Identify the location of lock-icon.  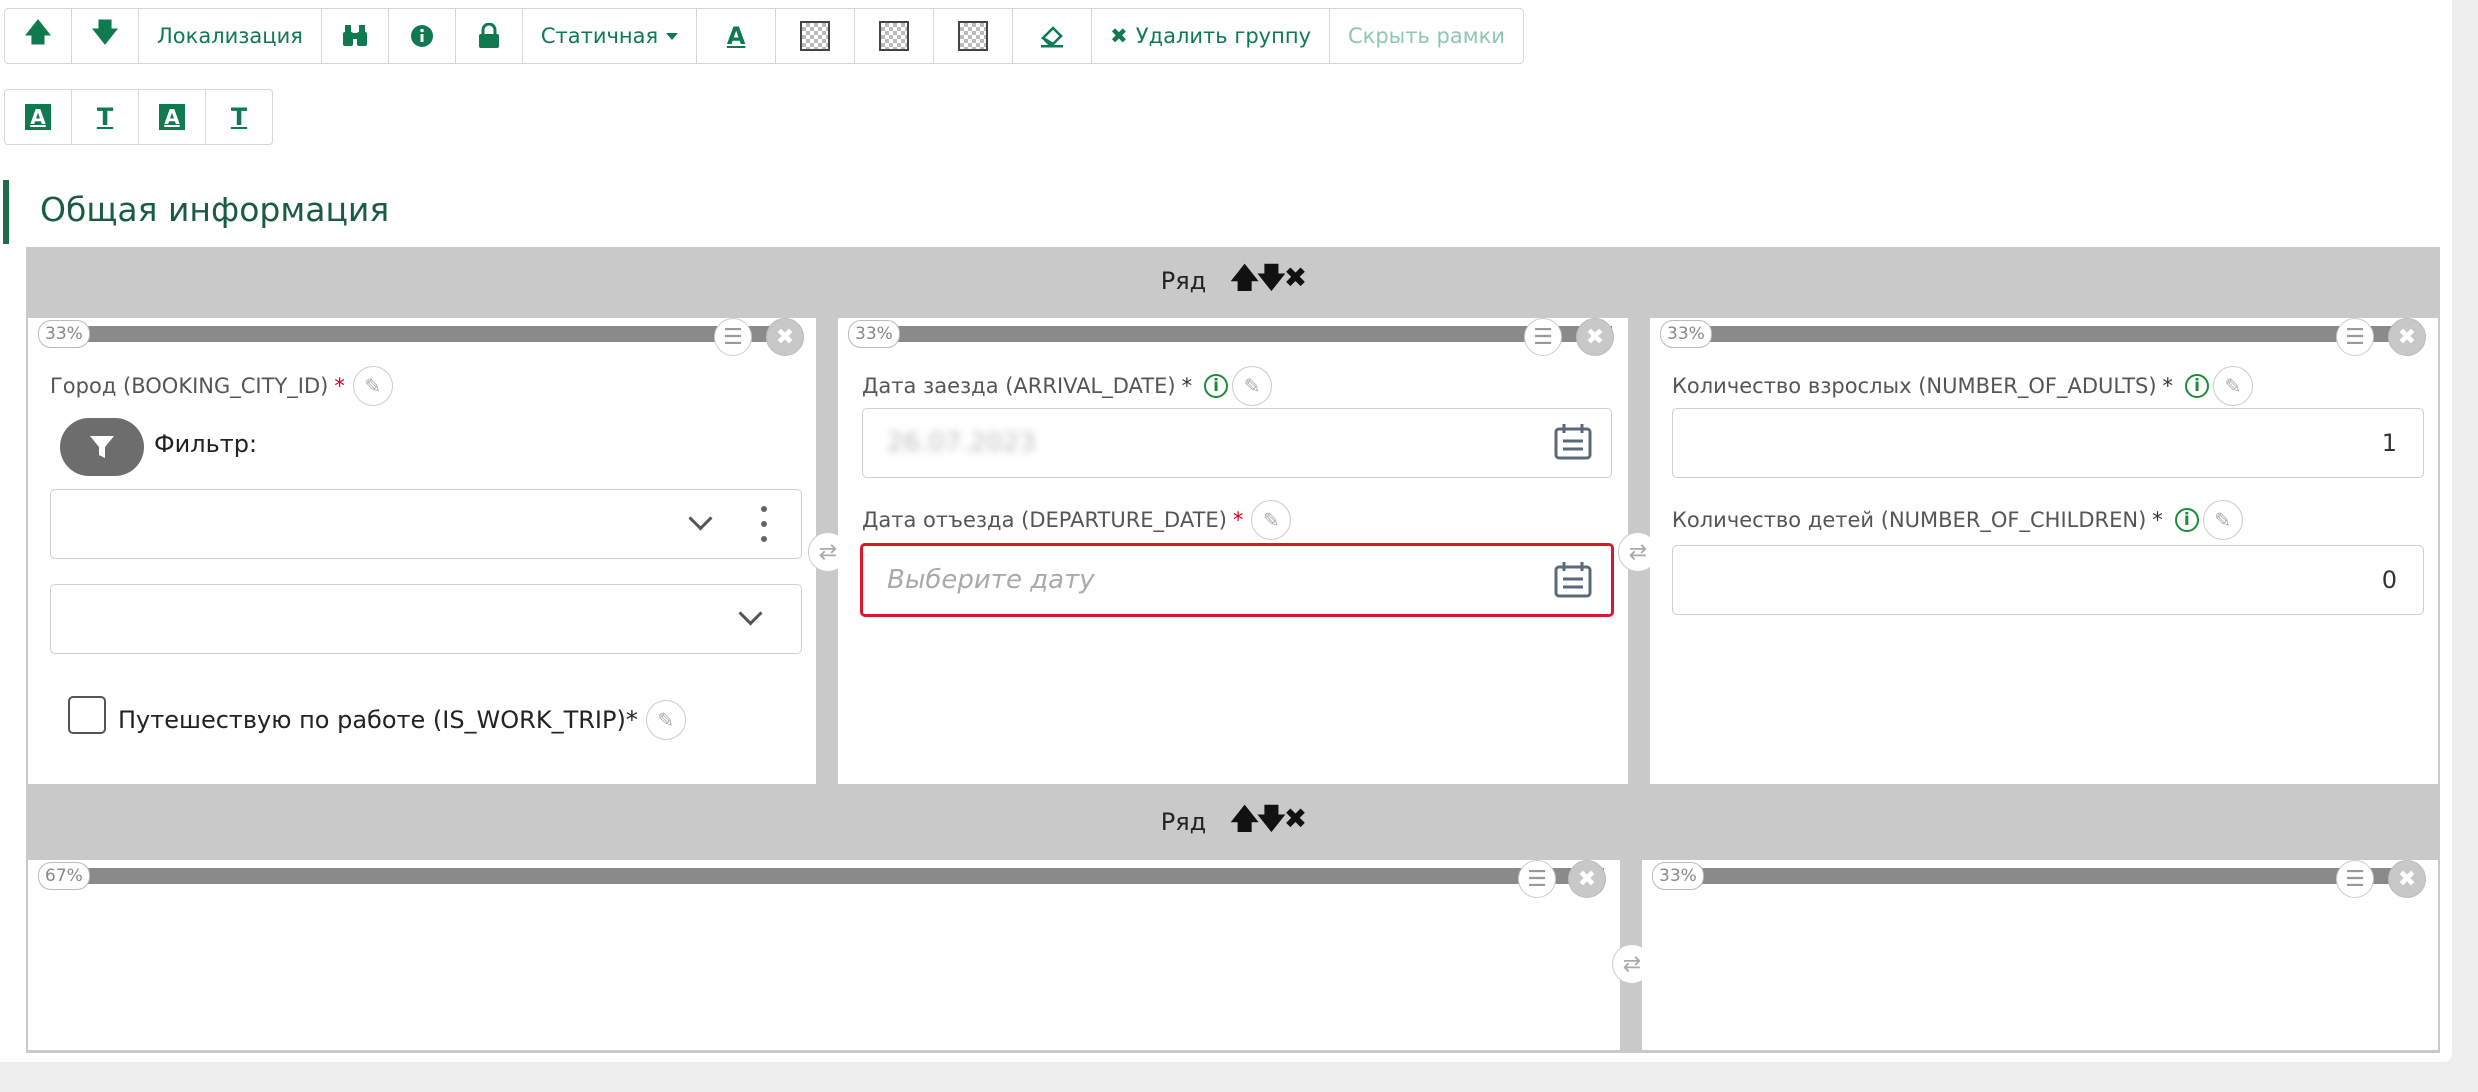
(488, 35).